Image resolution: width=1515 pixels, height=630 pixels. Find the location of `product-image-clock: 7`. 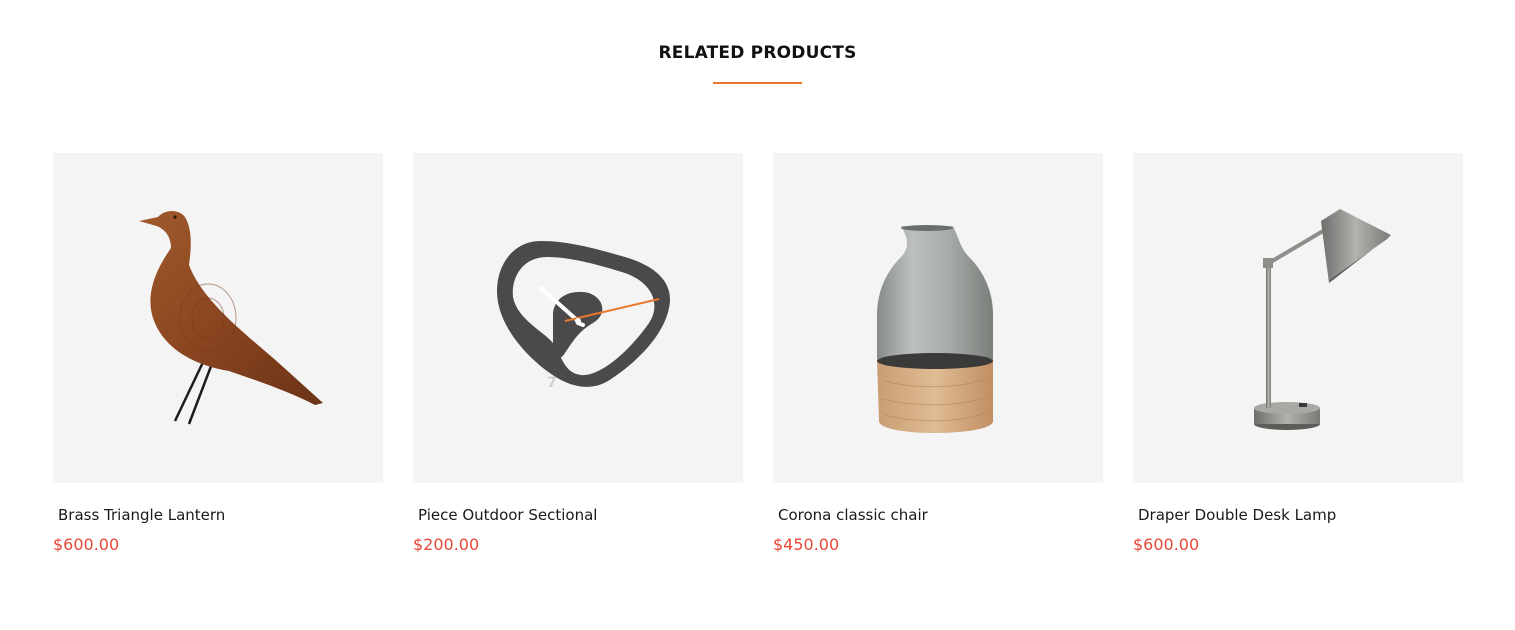

product-image-clock: 7 is located at coordinates (578, 318).